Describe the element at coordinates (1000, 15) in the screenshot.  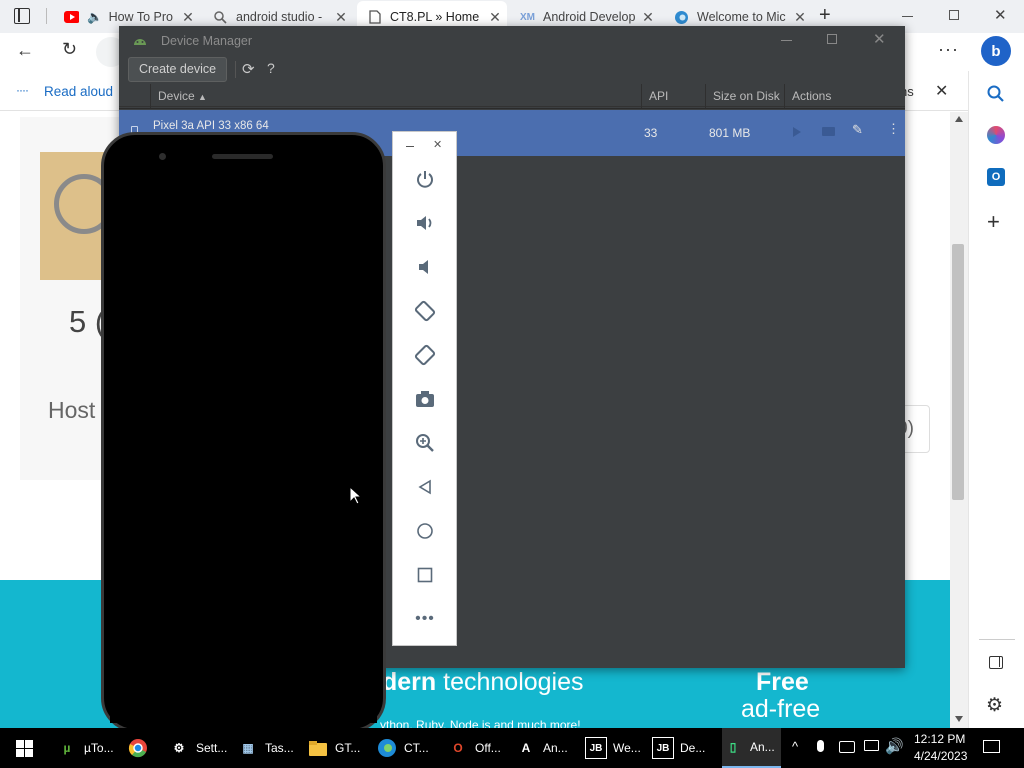
I see `close-window-icon: ✕` at that location.